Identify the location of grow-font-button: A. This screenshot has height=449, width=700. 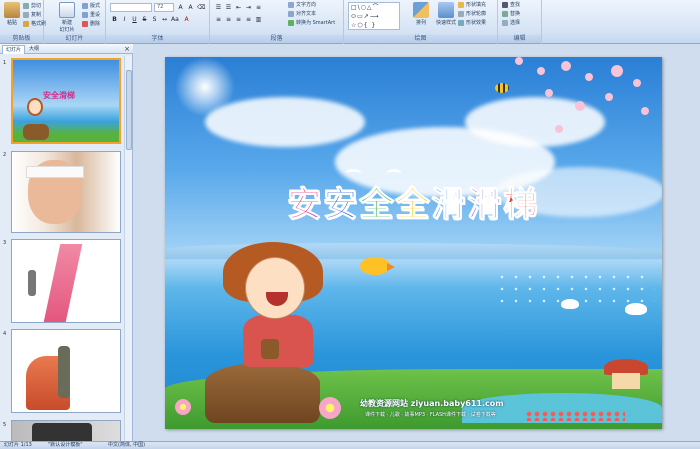
(180, 7).